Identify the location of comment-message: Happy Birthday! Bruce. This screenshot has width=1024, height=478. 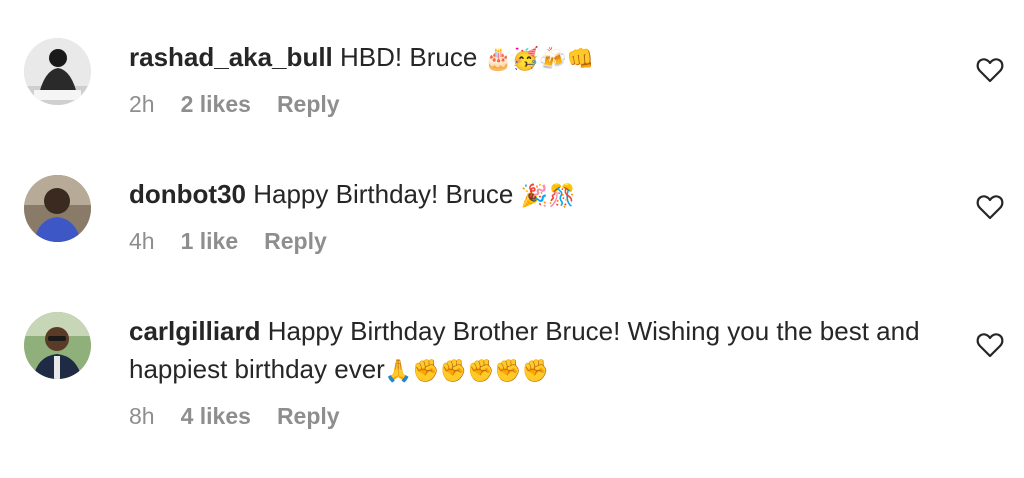
(383, 194).